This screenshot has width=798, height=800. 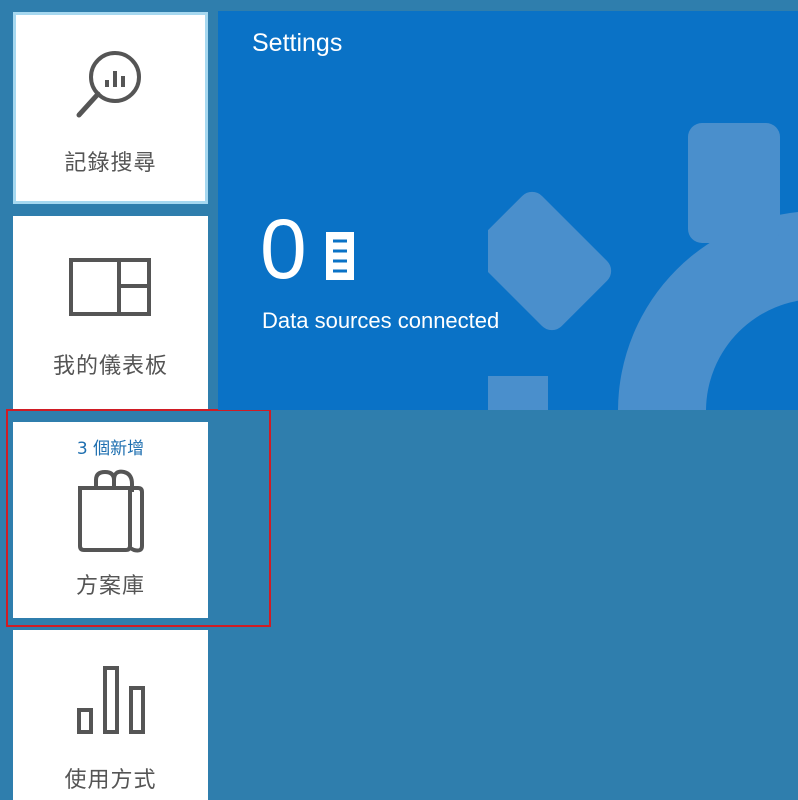 What do you see at coordinates (381, 320) in the screenshot?
I see `data-sources-label: Data sources connected` at bounding box center [381, 320].